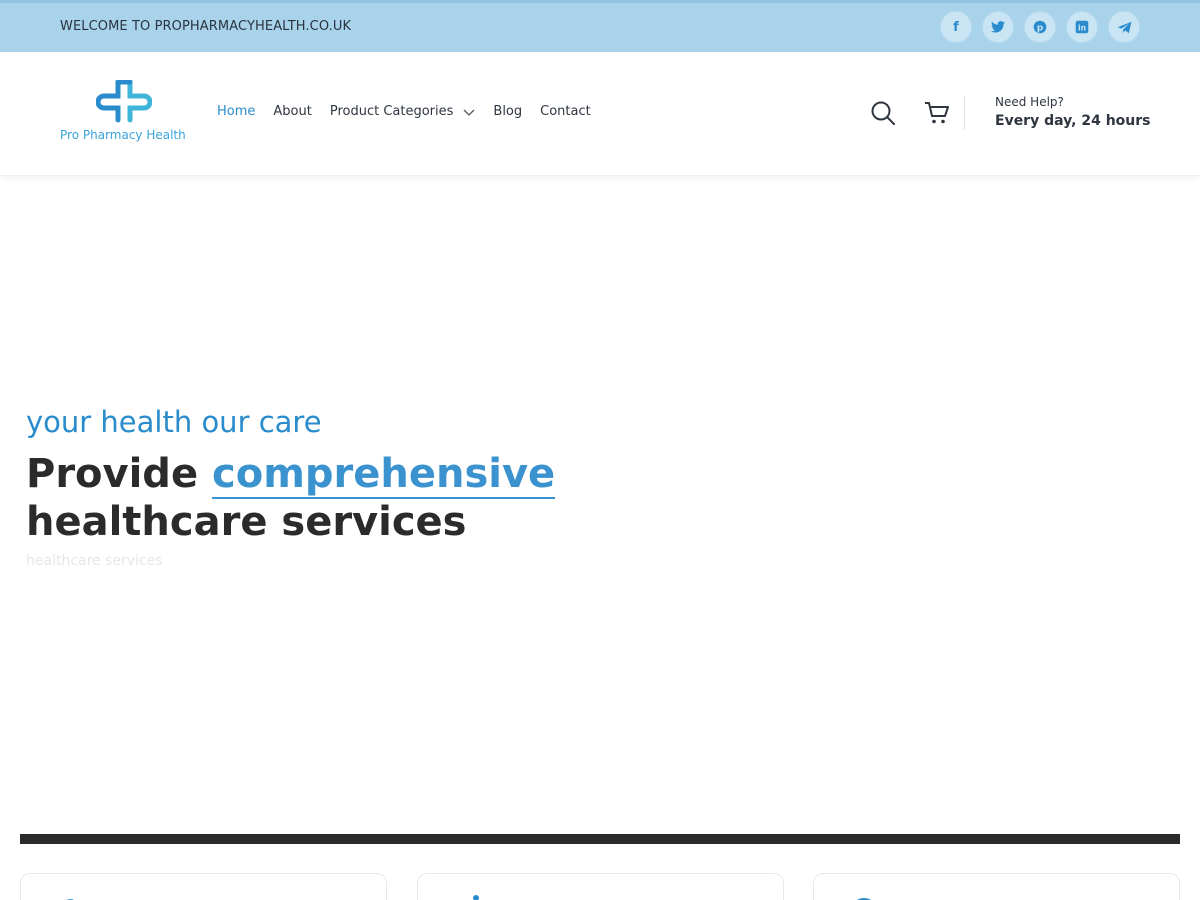 Image resolution: width=1200 pixels, height=900 pixels. I want to click on hero-title-rest: healthcare services, so click(246, 522).